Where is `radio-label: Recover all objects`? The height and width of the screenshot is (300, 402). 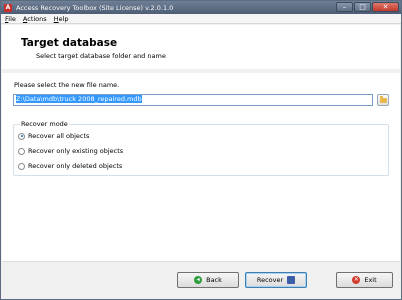
radio-label: Recover all objects is located at coordinates (59, 136).